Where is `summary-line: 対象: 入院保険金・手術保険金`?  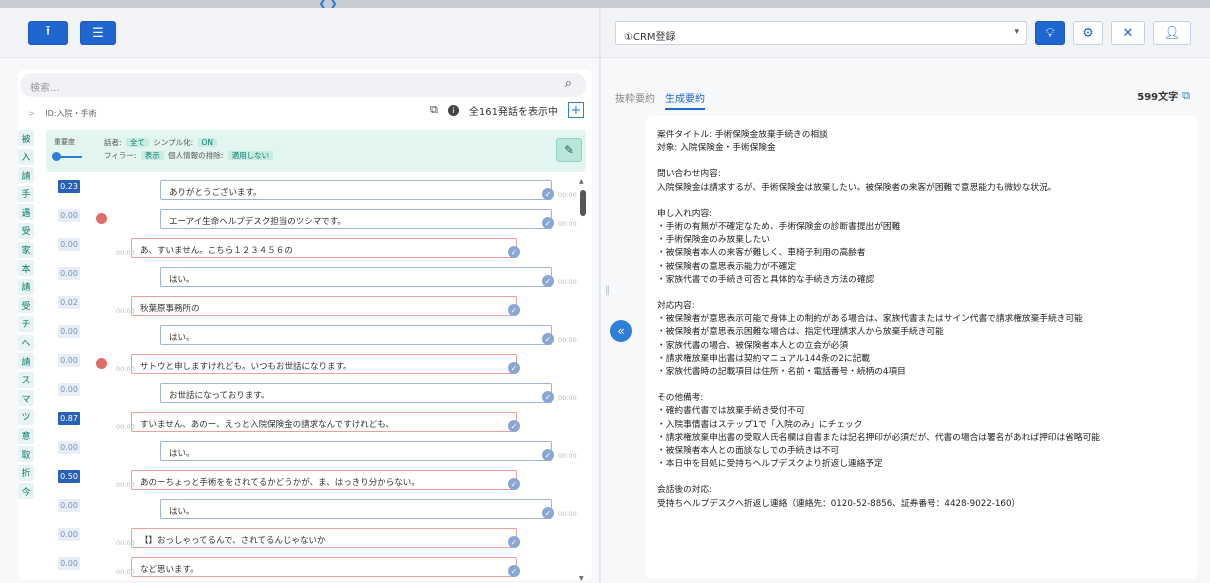
summary-line: 対象: 入院保険金・手術保険金 is located at coordinates (716, 148).